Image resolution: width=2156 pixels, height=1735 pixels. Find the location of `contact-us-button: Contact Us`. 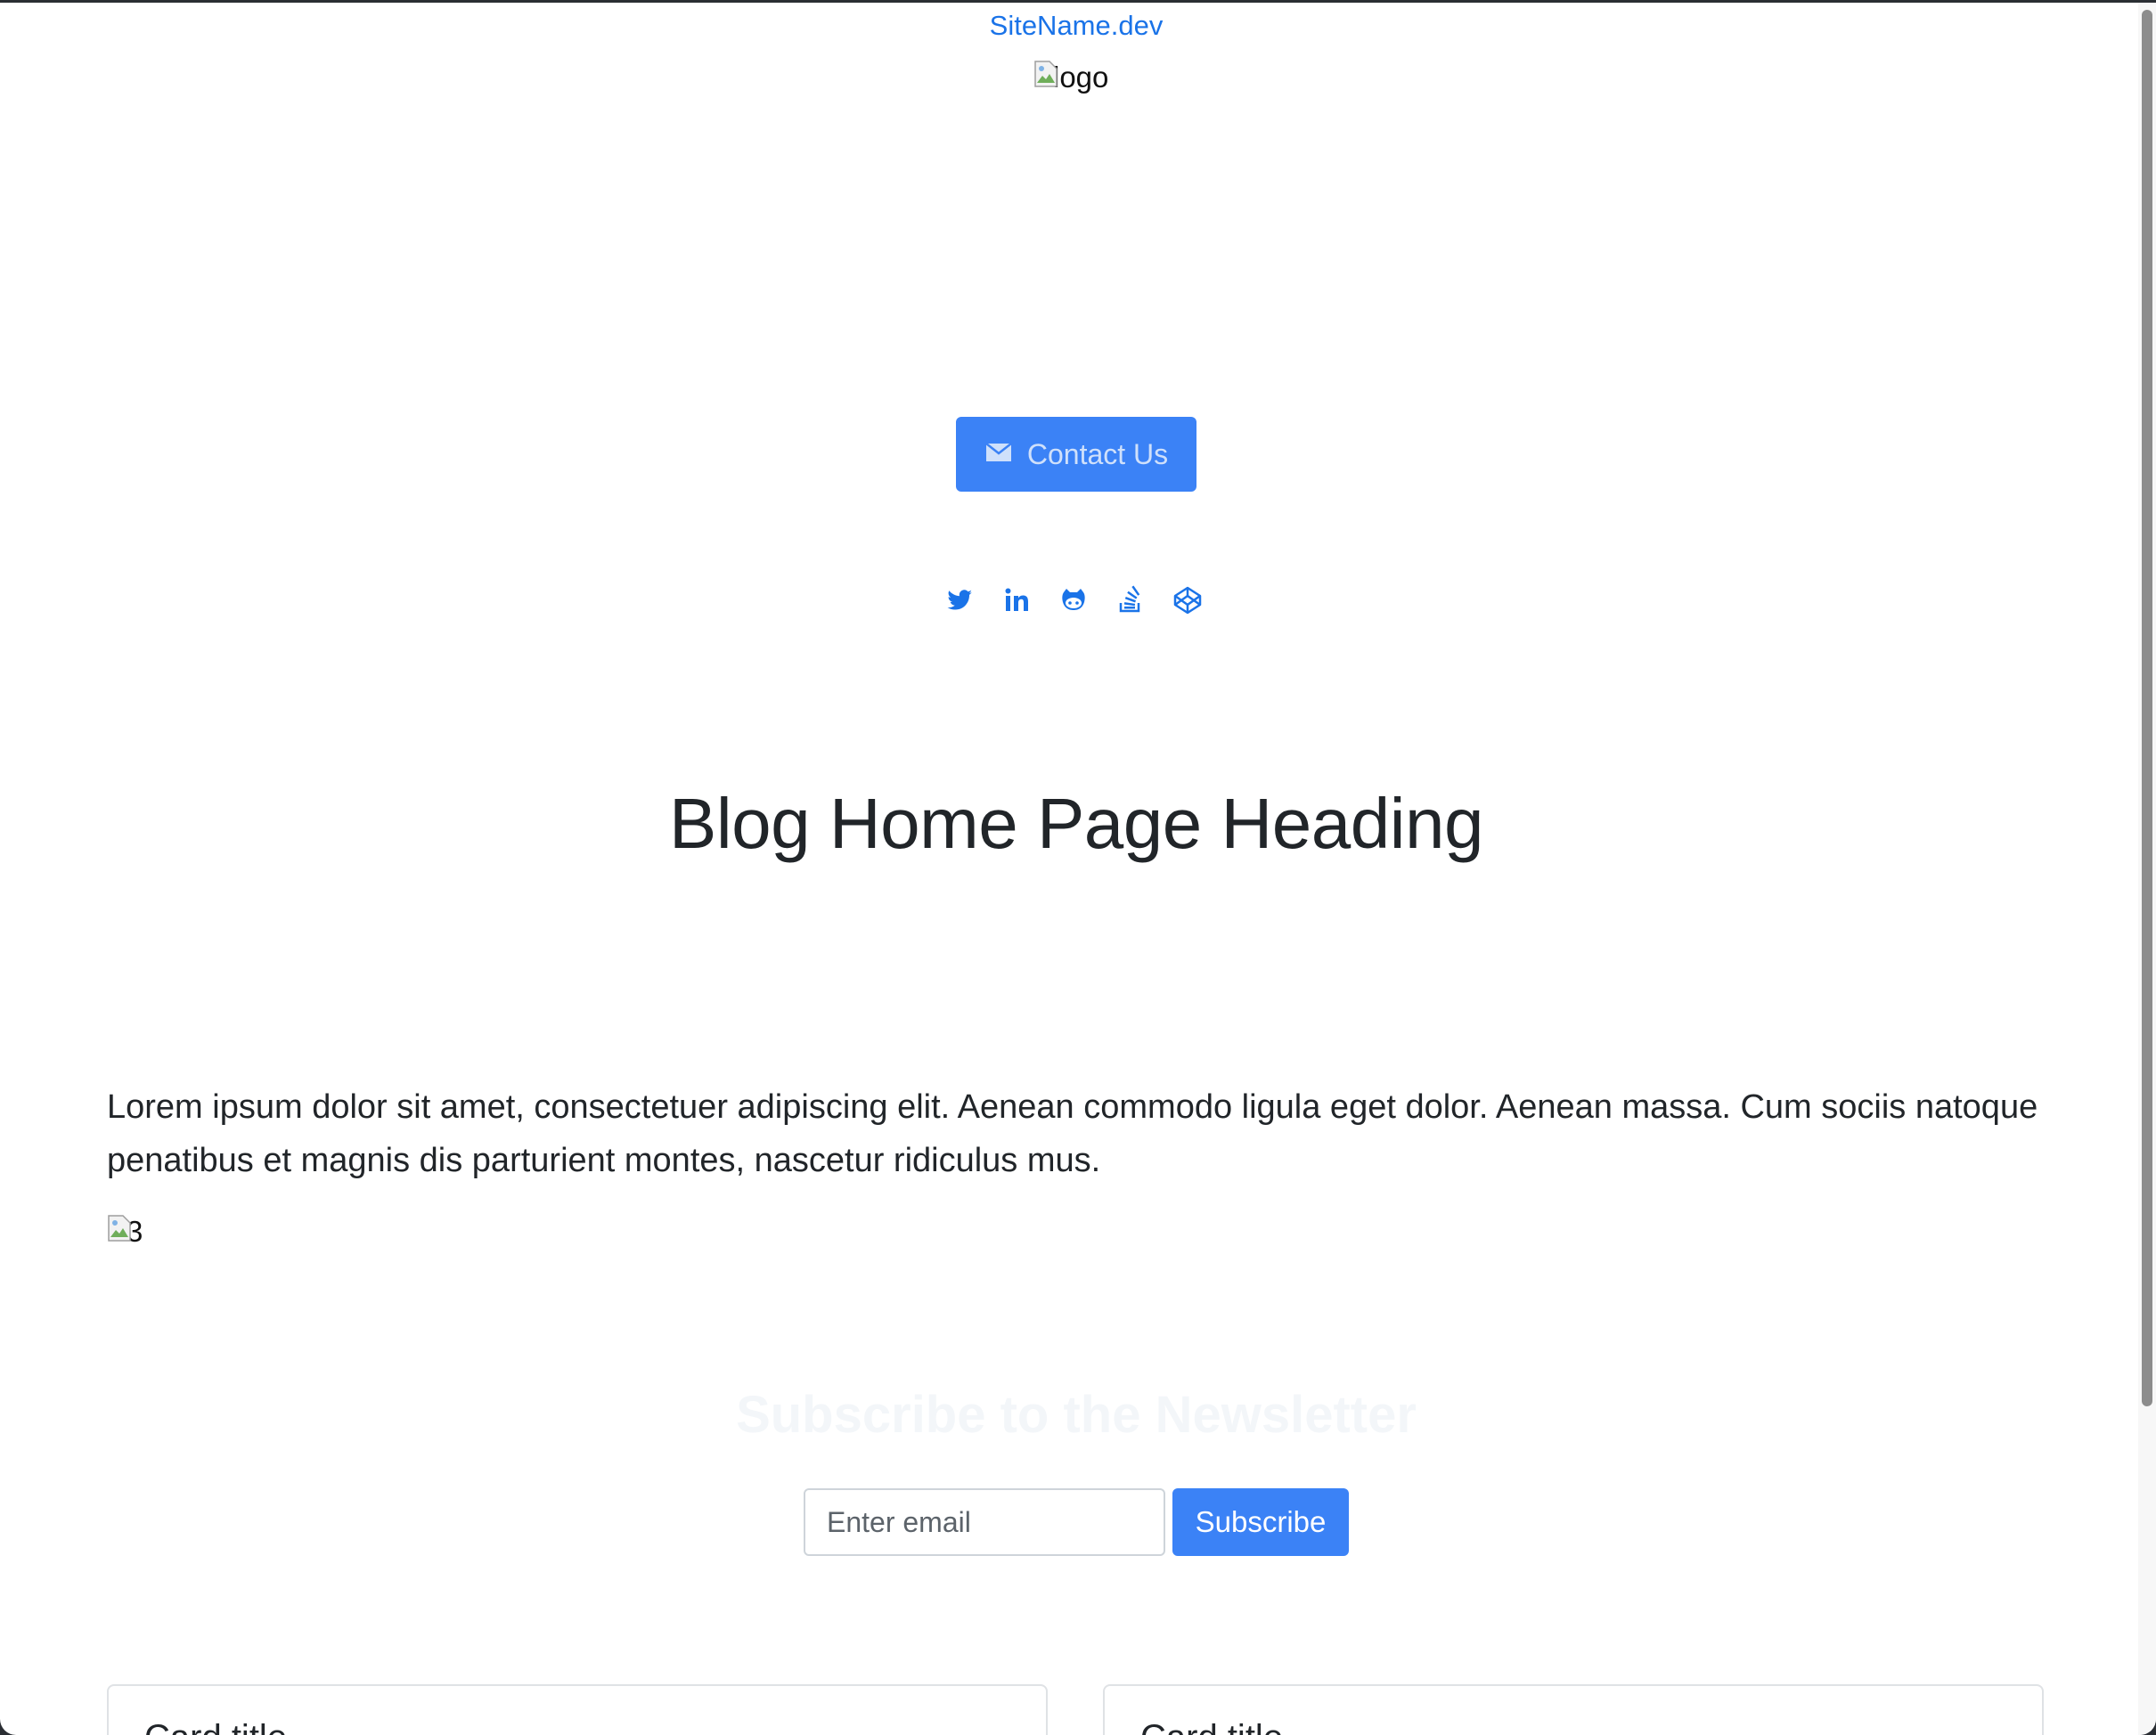

contact-us-button: Contact Us is located at coordinates (1076, 454).